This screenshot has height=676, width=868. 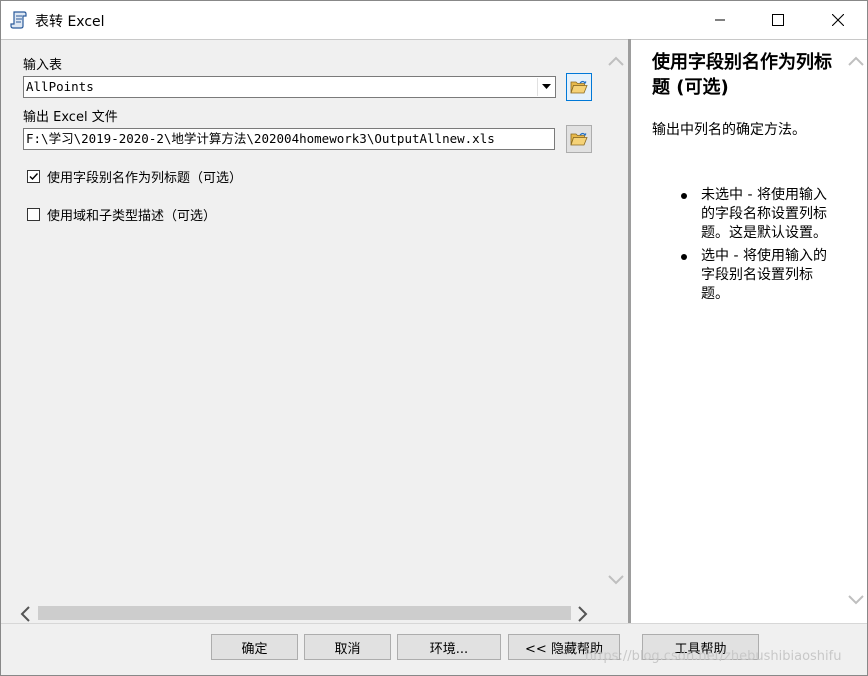 I want to click on checkmark-icon, so click(x=34, y=177).